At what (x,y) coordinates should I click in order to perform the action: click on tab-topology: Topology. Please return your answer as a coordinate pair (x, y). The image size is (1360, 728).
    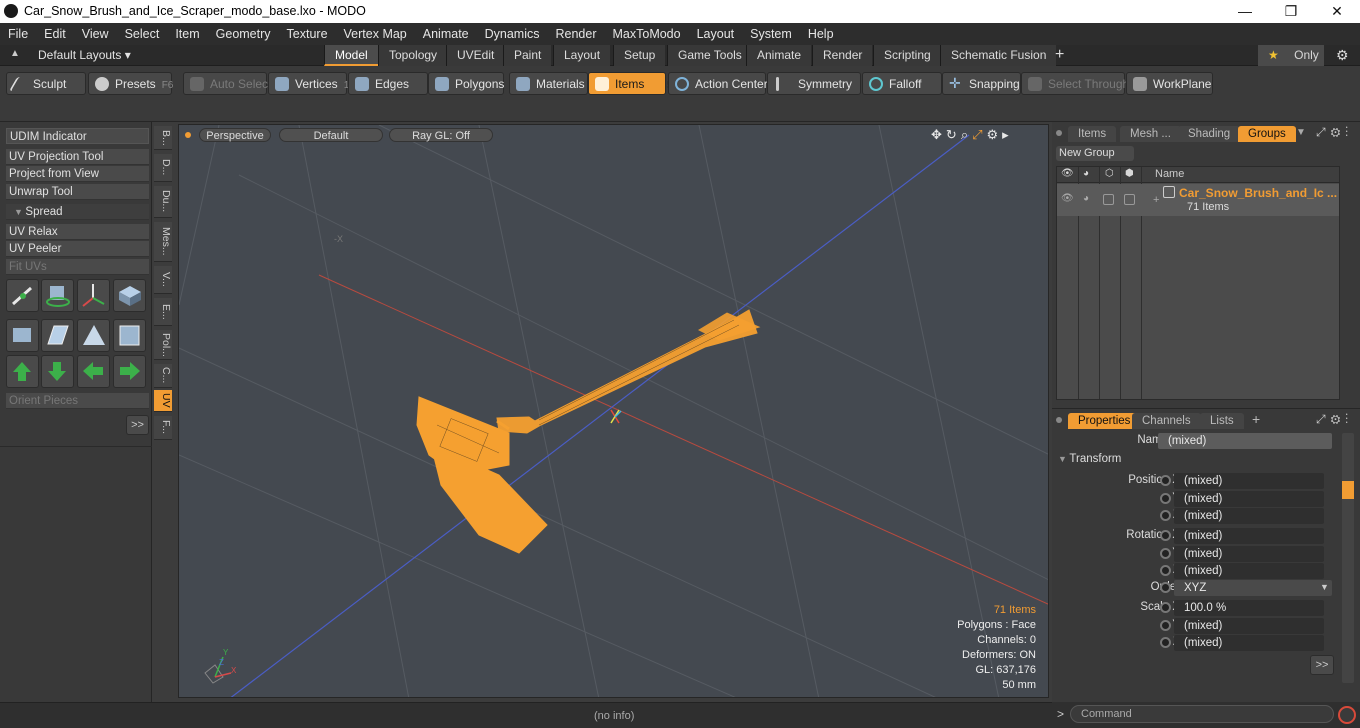
    Looking at the image, I should click on (413, 55).